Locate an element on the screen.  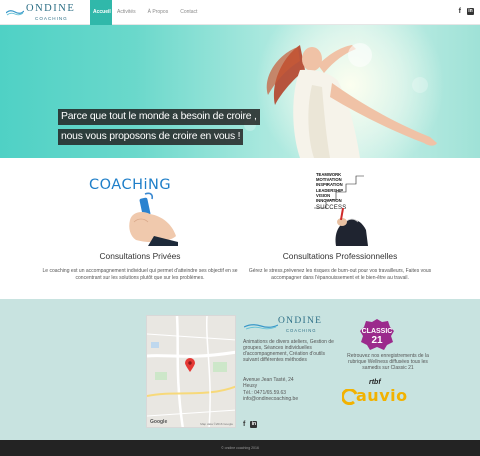
social-links-top: f in is located at coordinates (466, 12).